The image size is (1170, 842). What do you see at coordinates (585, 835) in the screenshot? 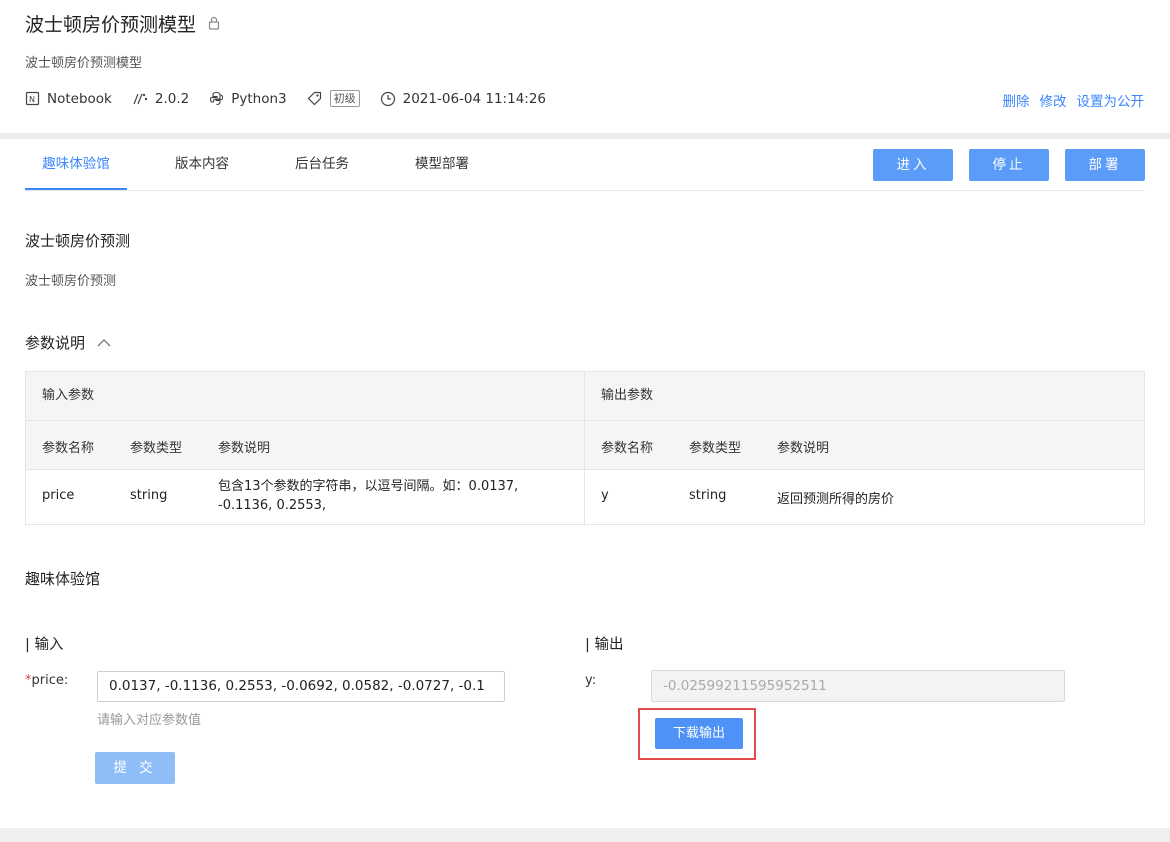
I see `footer-band` at bounding box center [585, 835].